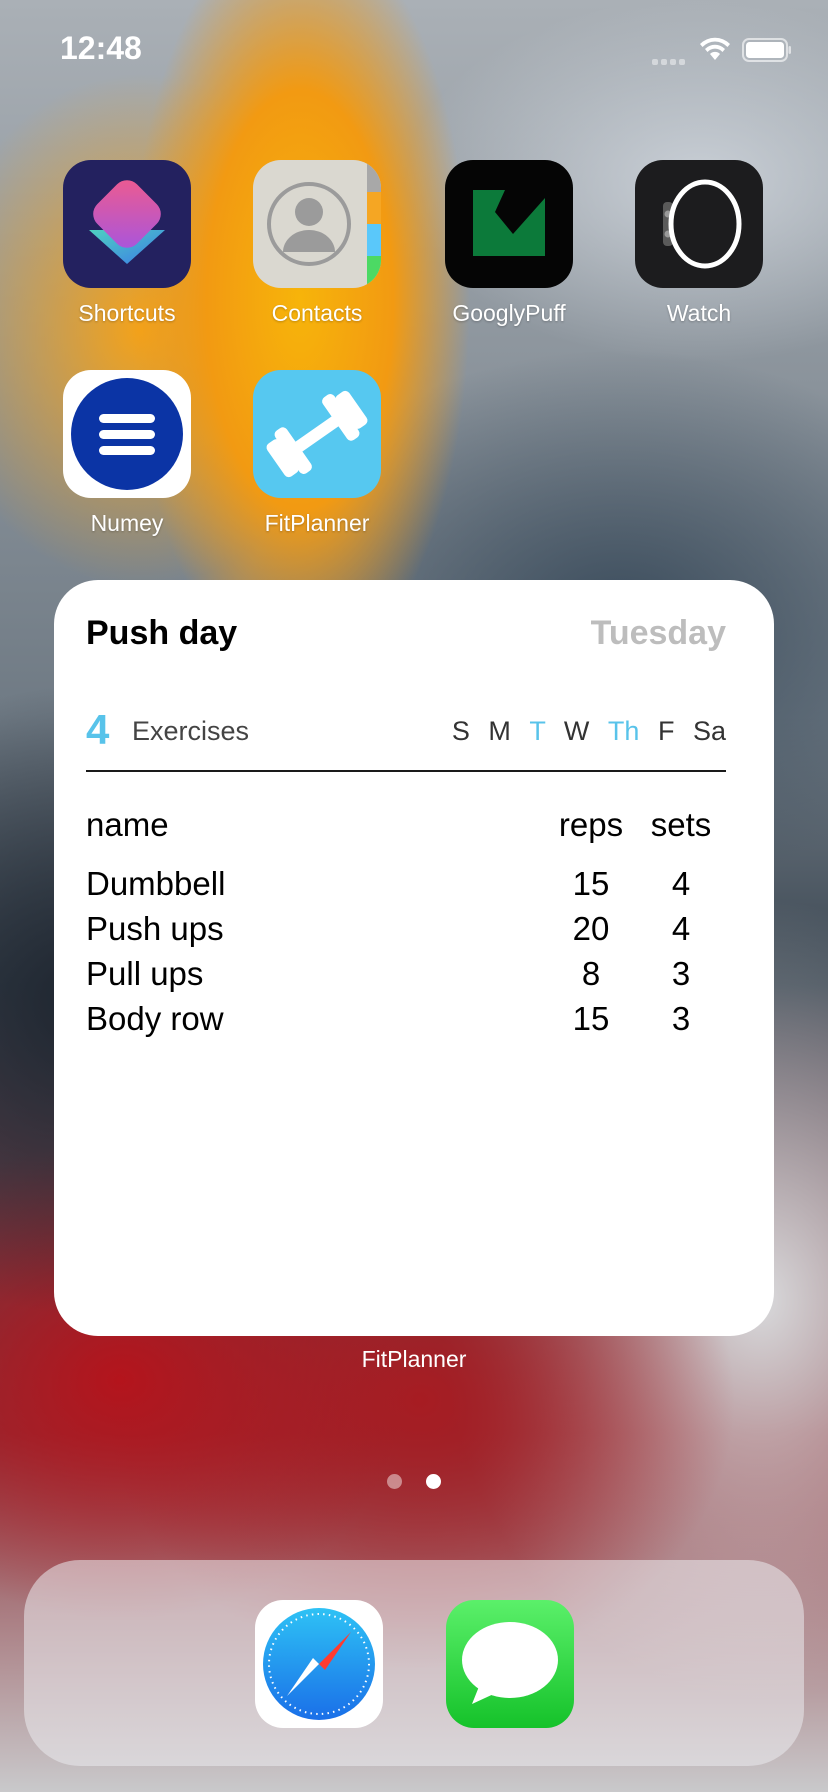 Image resolution: width=828 pixels, height=1792 pixels. I want to click on safari-icon, so click(319, 1664).